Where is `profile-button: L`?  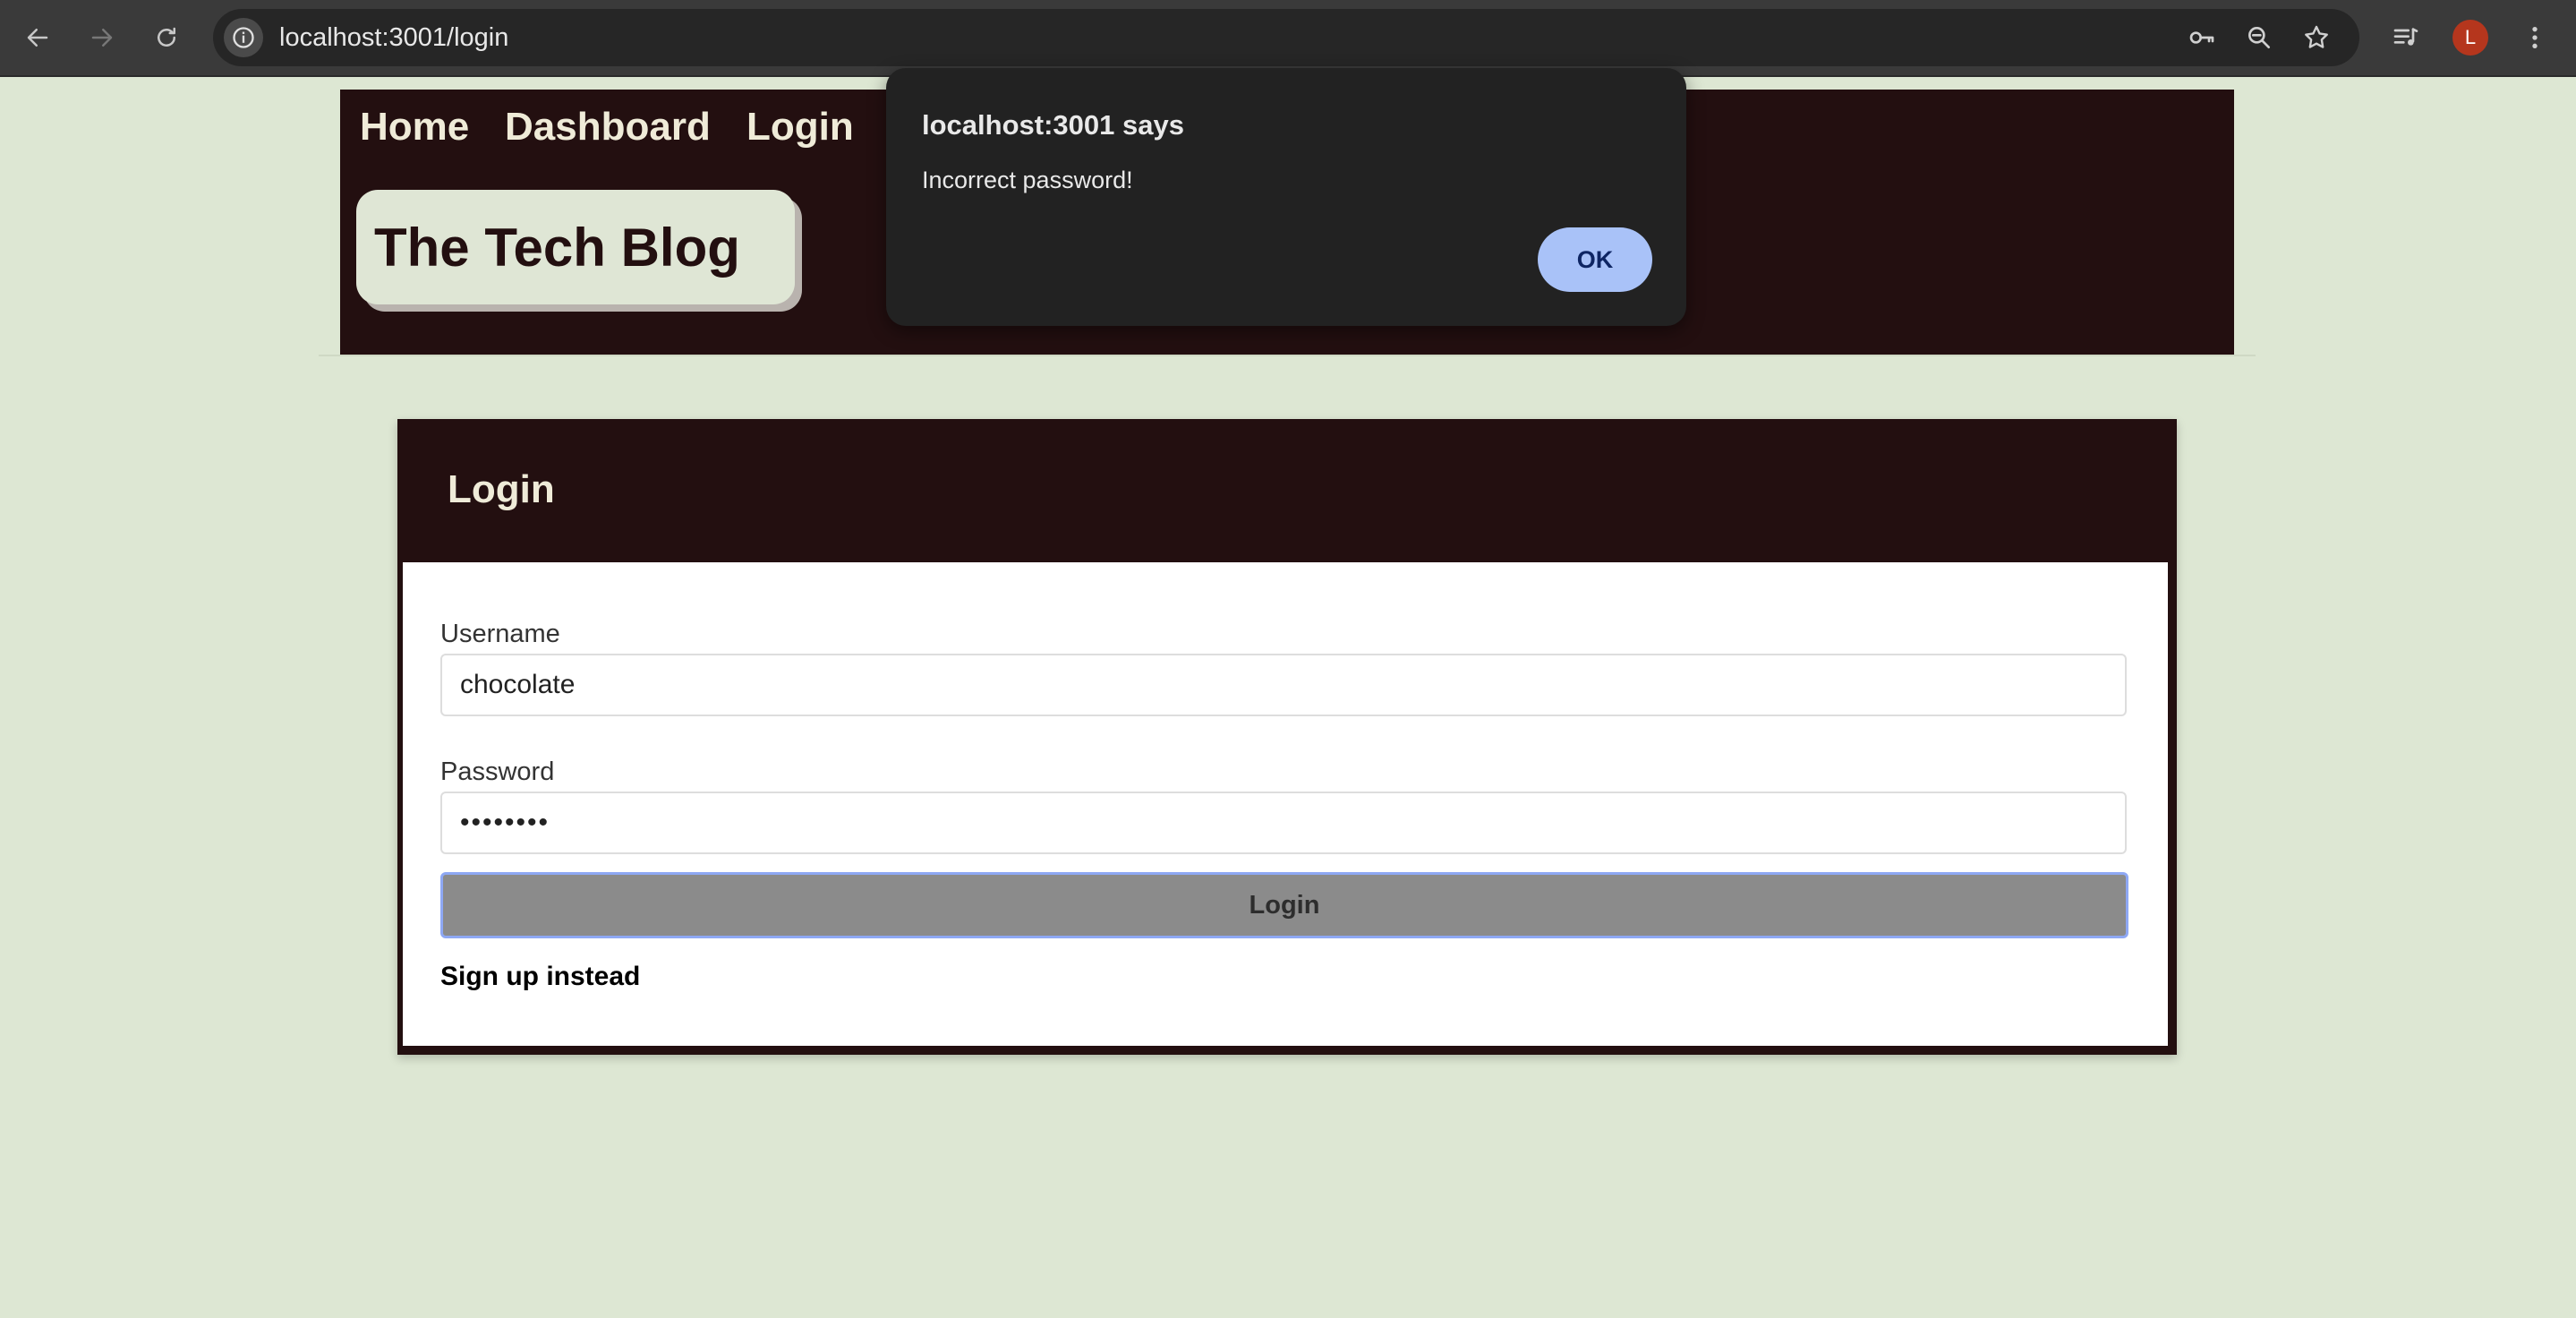
profile-button: L is located at coordinates (2470, 38).